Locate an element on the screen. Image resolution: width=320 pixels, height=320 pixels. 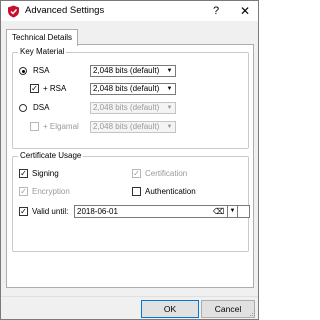
dsa-bits-combo: 2,048 bits (default) ▼ is located at coordinates (133, 108).